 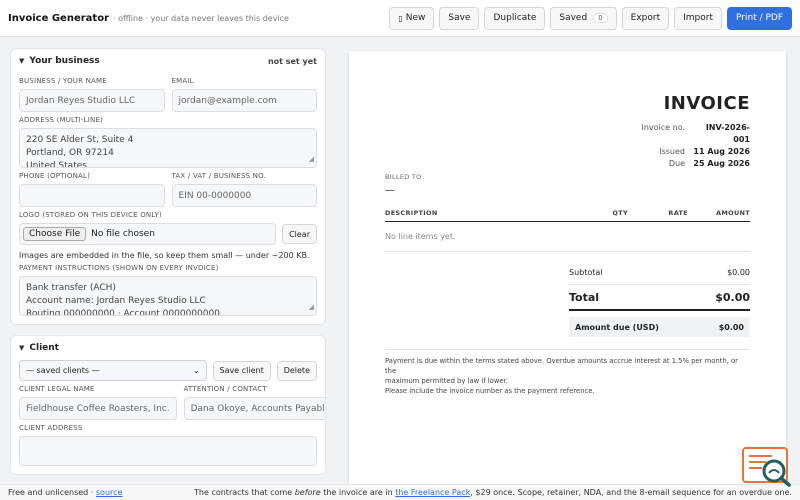 I want to click on col-rate: RATE, so click(x=678, y=213).